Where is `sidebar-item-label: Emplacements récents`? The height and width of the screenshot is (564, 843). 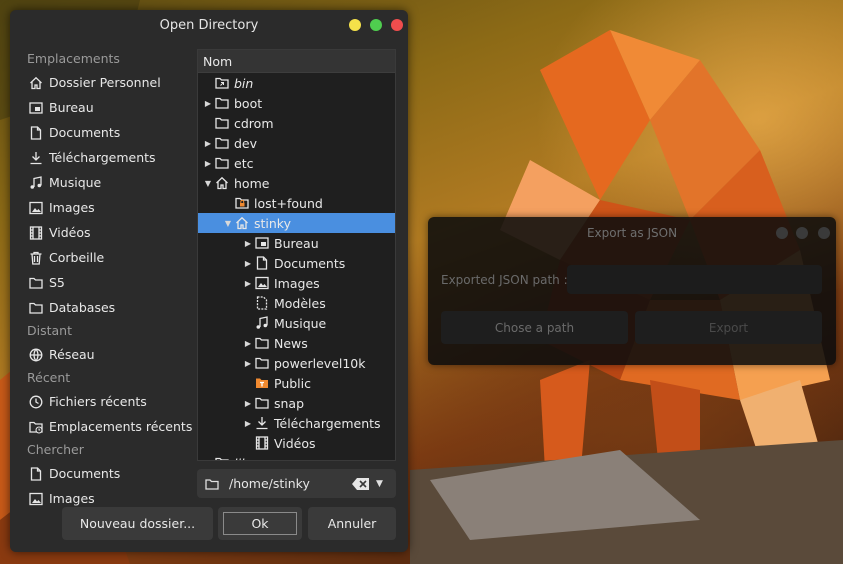
sidebar-item-label: Emplacements récents is located at coordinates (121, 426).